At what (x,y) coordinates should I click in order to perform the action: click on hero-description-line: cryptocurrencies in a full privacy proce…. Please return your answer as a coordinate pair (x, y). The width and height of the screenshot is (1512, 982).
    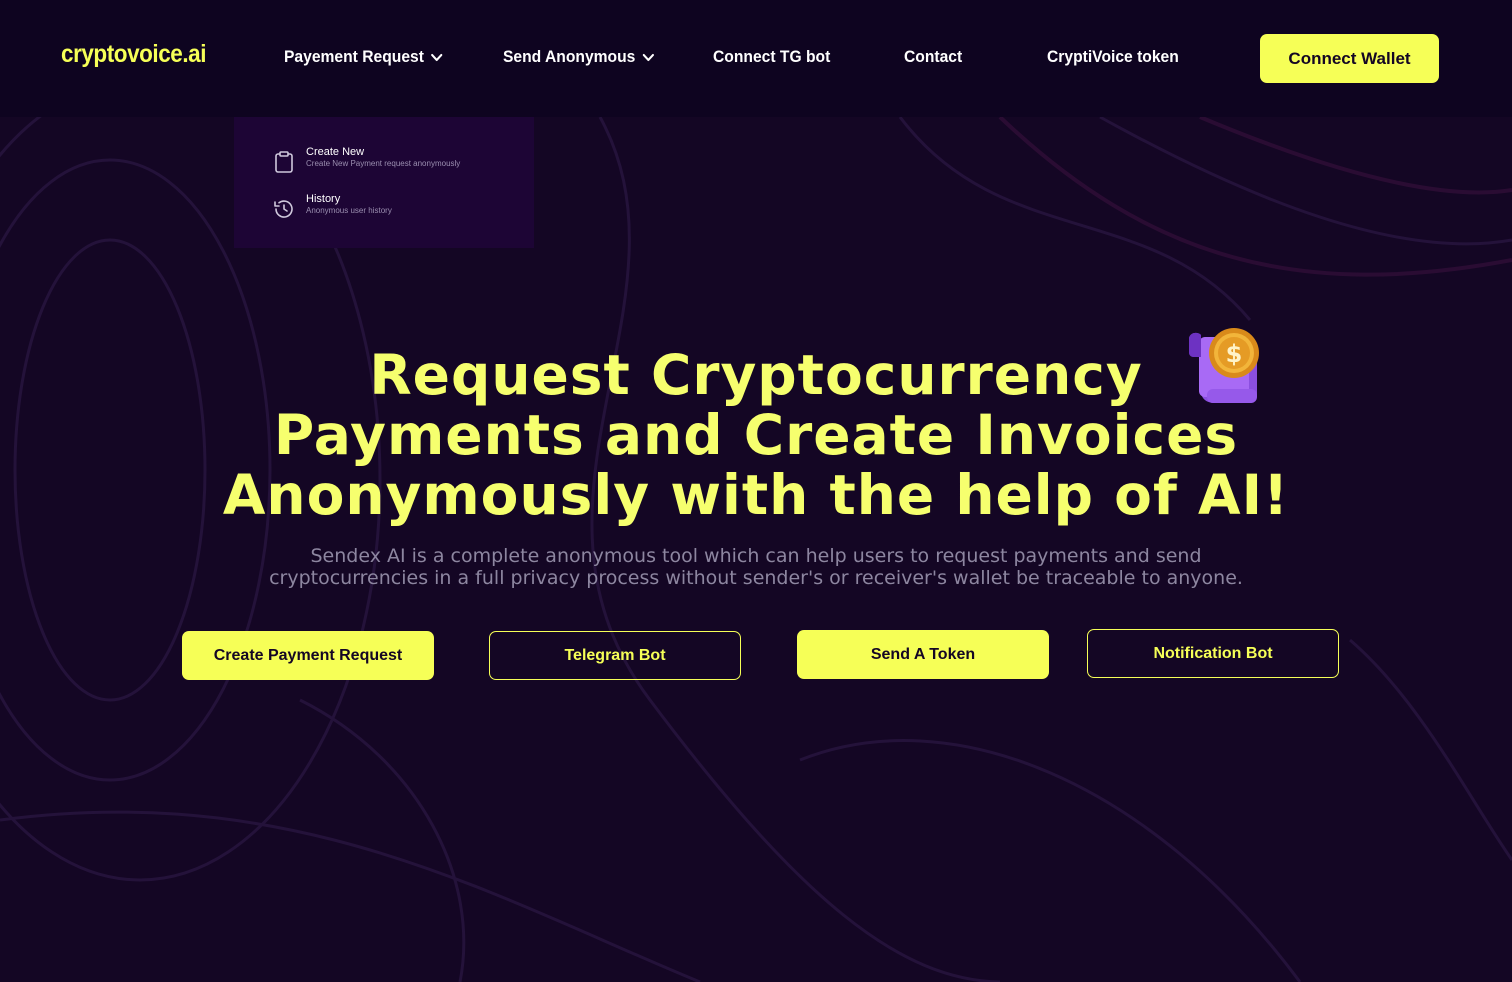
    Looking at the image, I should click on (756, 578).